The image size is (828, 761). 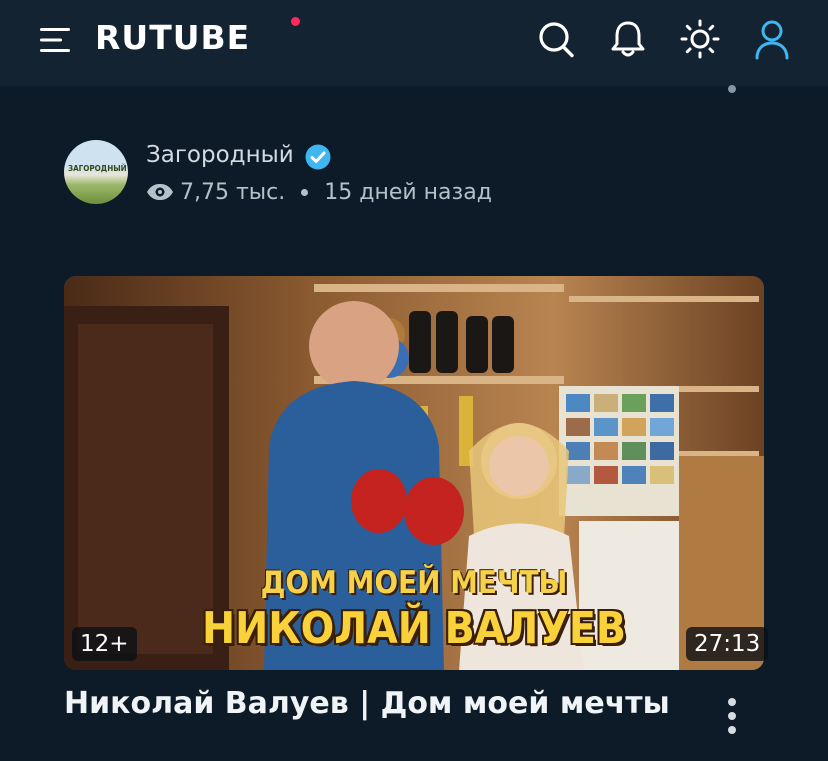 What do you see at coordinates (295, 21) in the screenshot?
I see `logo-dot` at bounding box center [295, 21].